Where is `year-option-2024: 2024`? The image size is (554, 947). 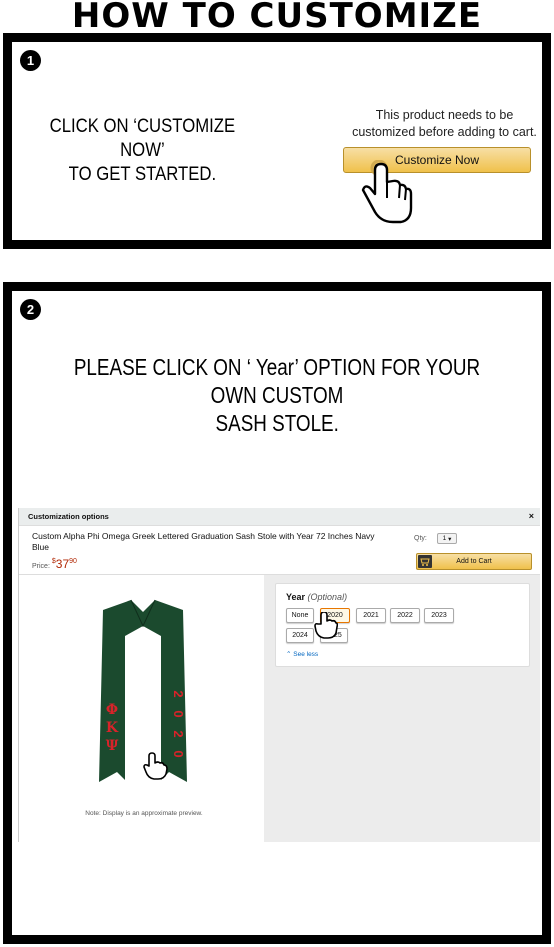
year-option-2024: 2024 is located at coordinates (300, 635).